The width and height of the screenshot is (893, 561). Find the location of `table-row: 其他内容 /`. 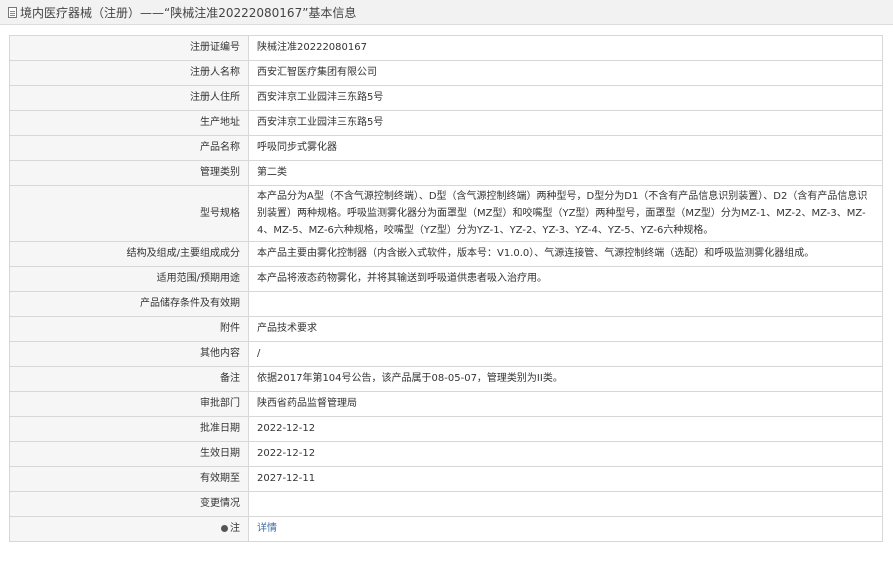

table-row: 其他内容 / is located at coordinates (446, 354).